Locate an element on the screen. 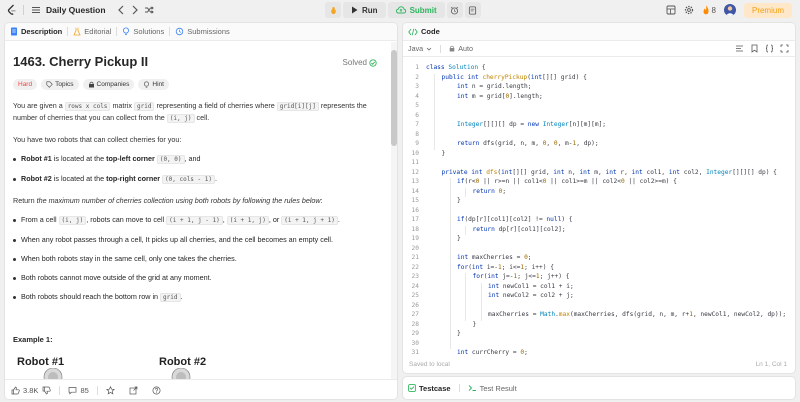  nav-title: Daily Question is located at coordinates (76, 10).